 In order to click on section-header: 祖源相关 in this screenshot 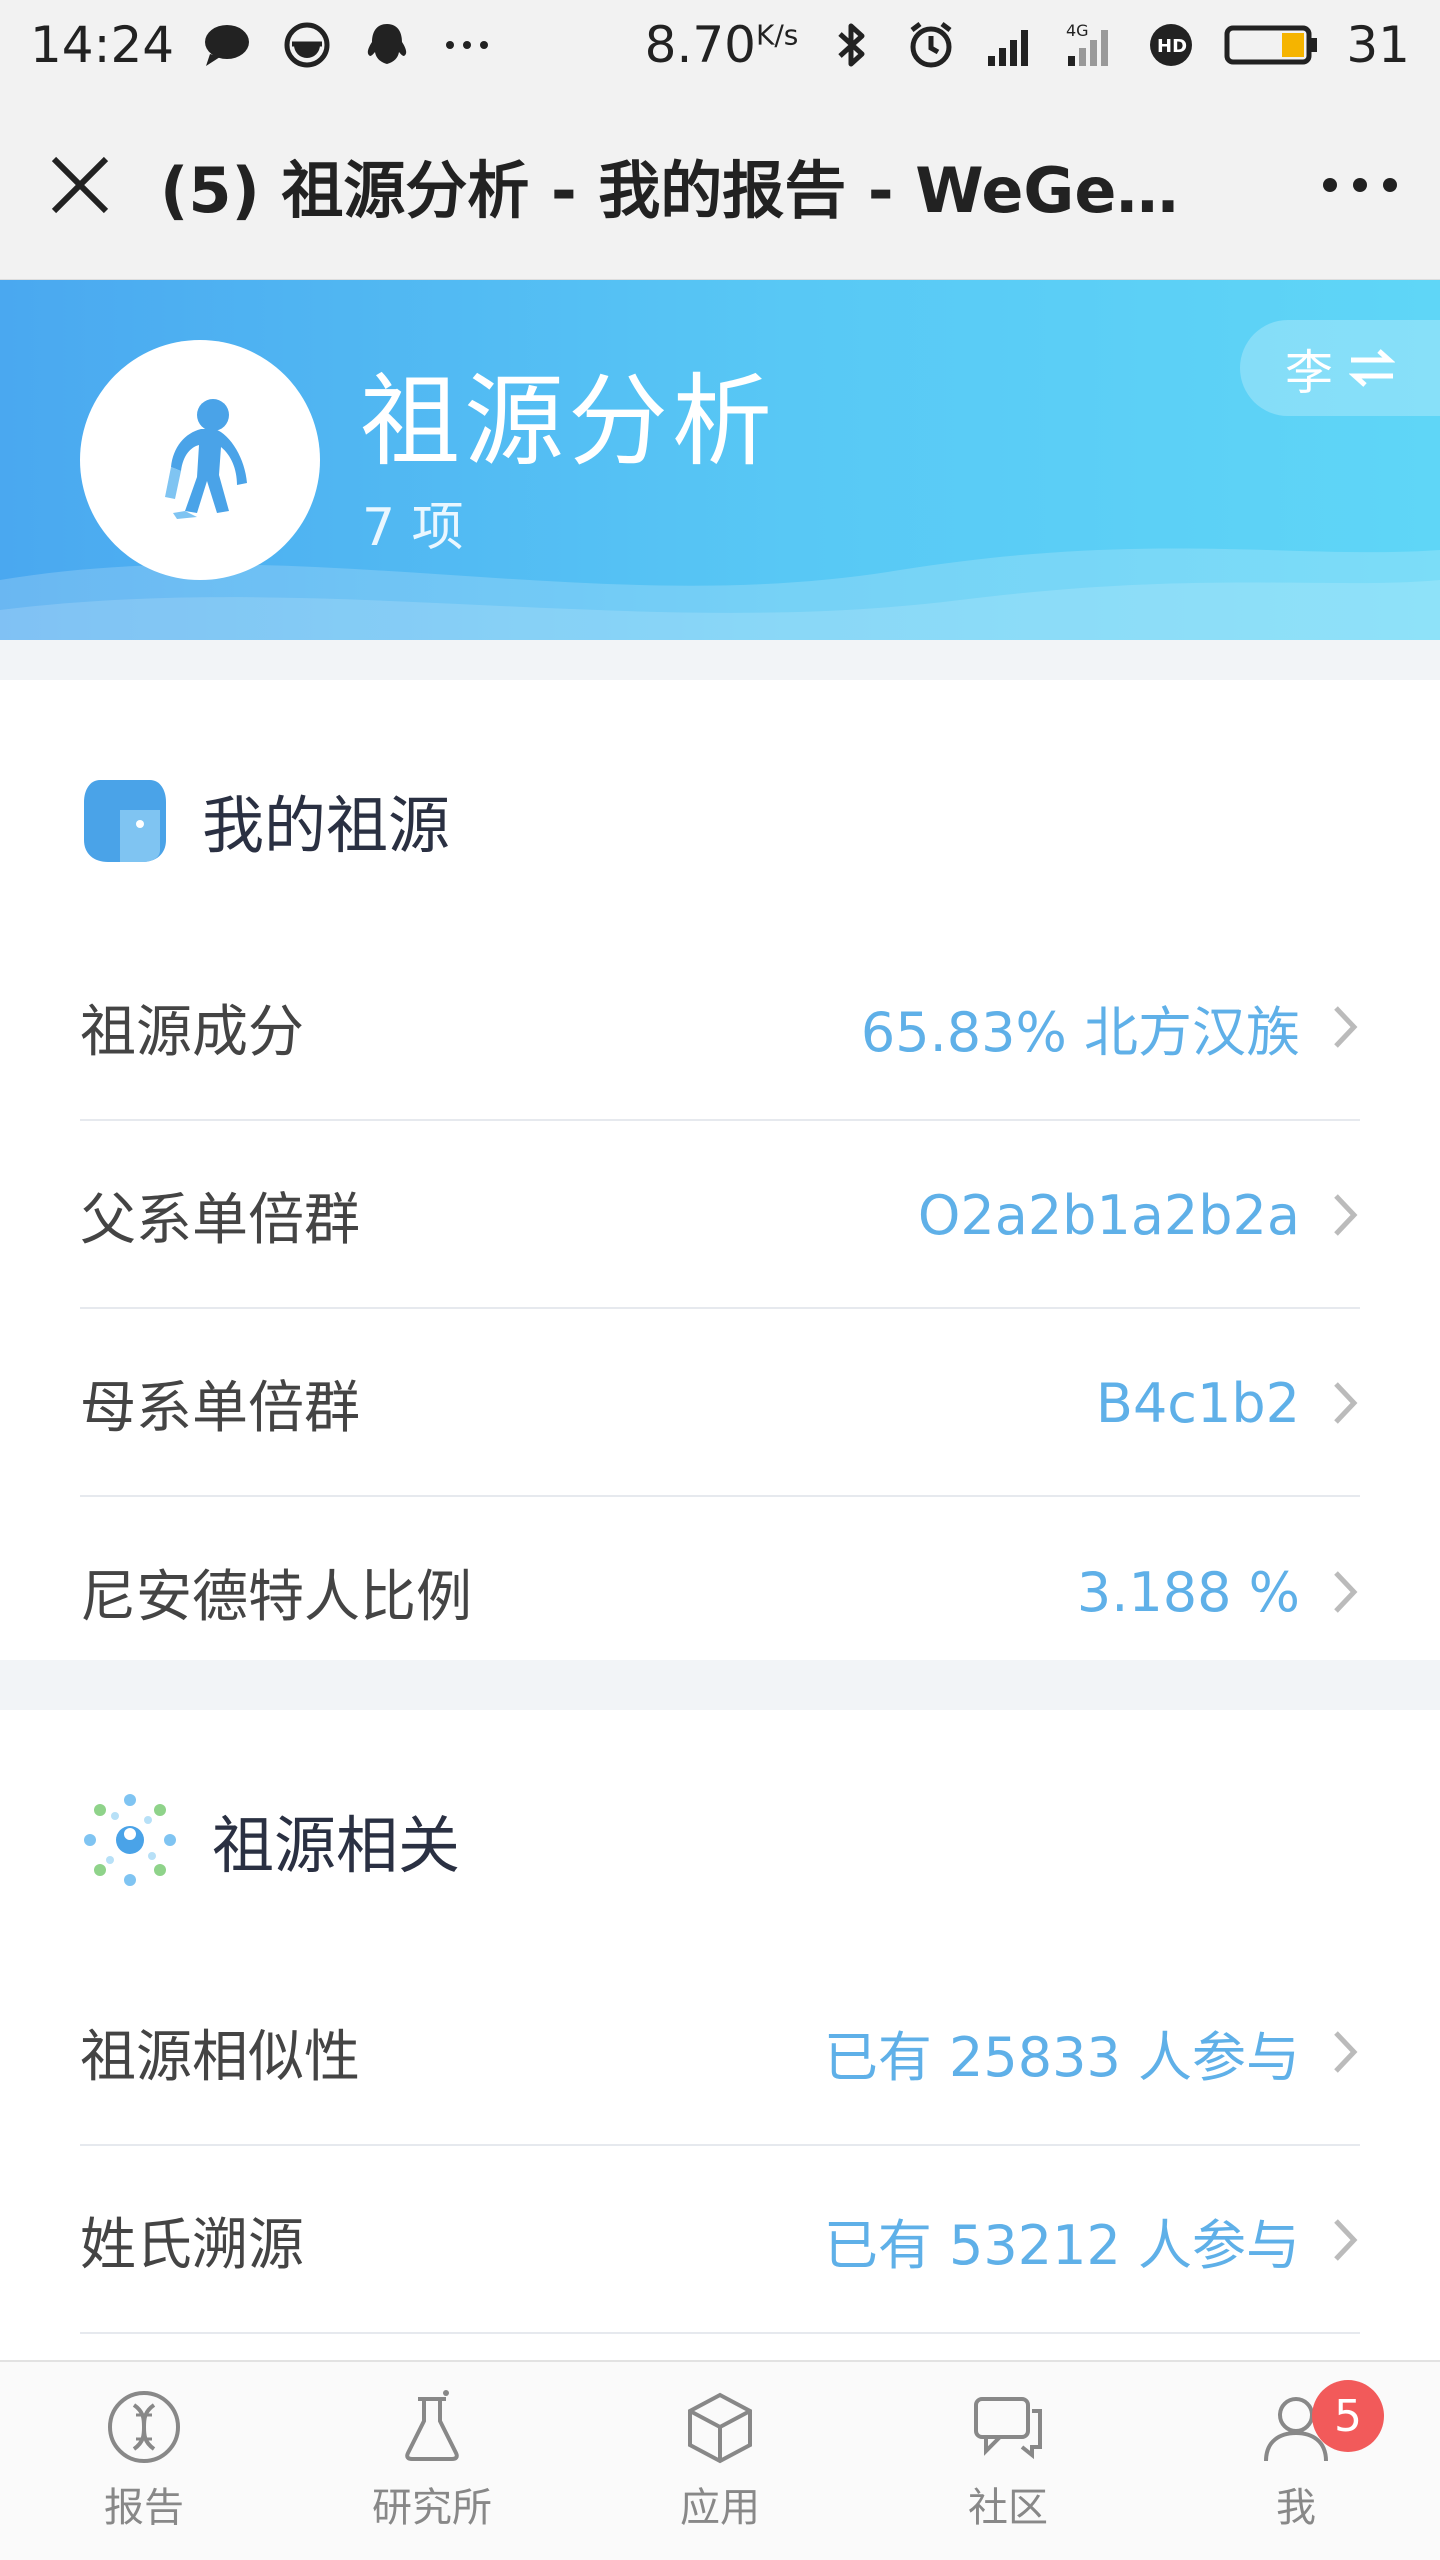, I will do `click(270, 1840)`.